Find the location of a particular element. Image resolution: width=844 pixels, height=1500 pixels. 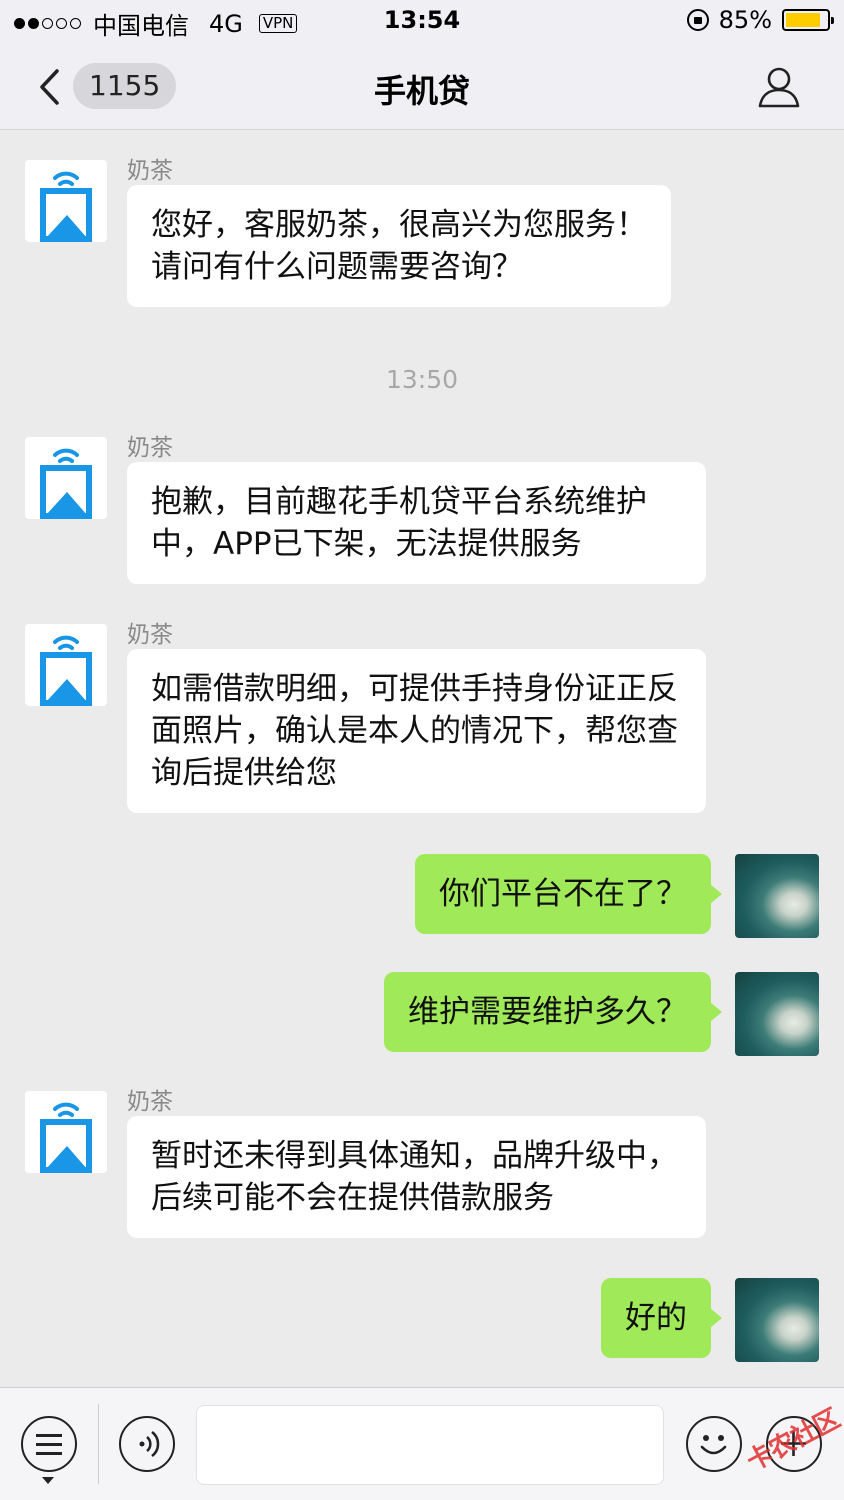

received-message-bubble: 您好，客服奶茶，很高兴为您服务！请问有什么问题需要咨询？ is located at coordinates (399, 246).